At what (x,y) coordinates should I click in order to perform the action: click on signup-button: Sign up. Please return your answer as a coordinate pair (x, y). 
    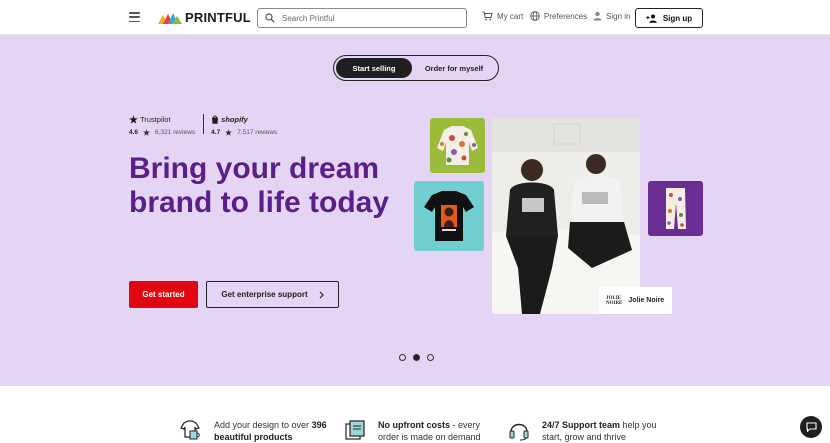
    Looking at the image, I should click on (669, 18).